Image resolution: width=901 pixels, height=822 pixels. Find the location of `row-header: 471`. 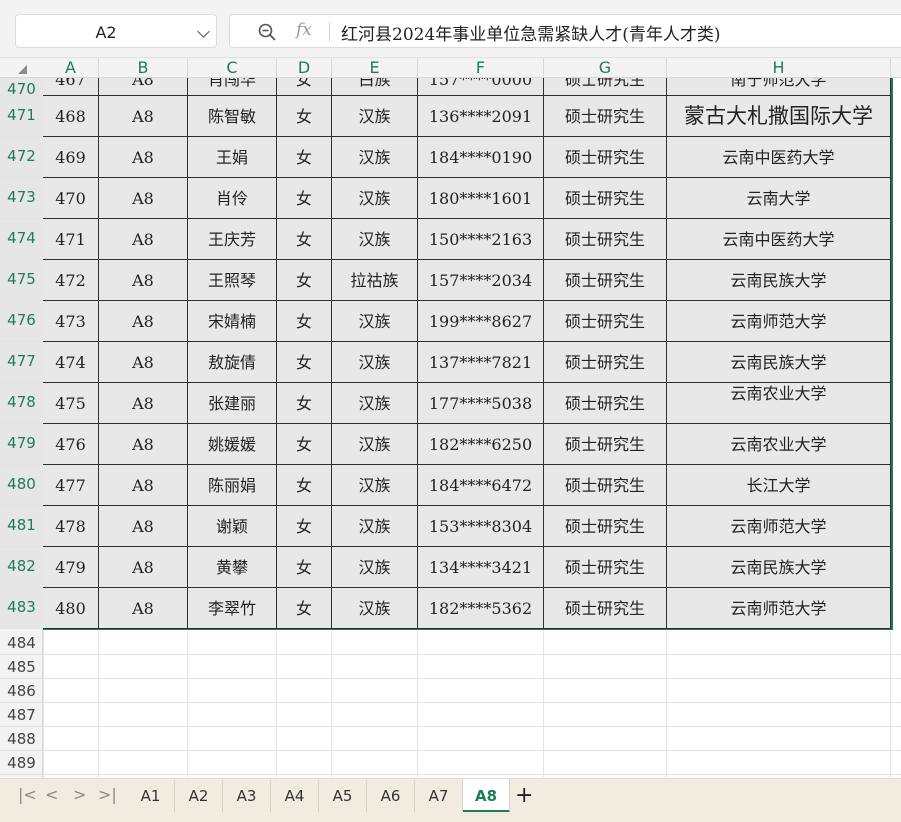

row-header: 471 is located at coordinates (21, 116).